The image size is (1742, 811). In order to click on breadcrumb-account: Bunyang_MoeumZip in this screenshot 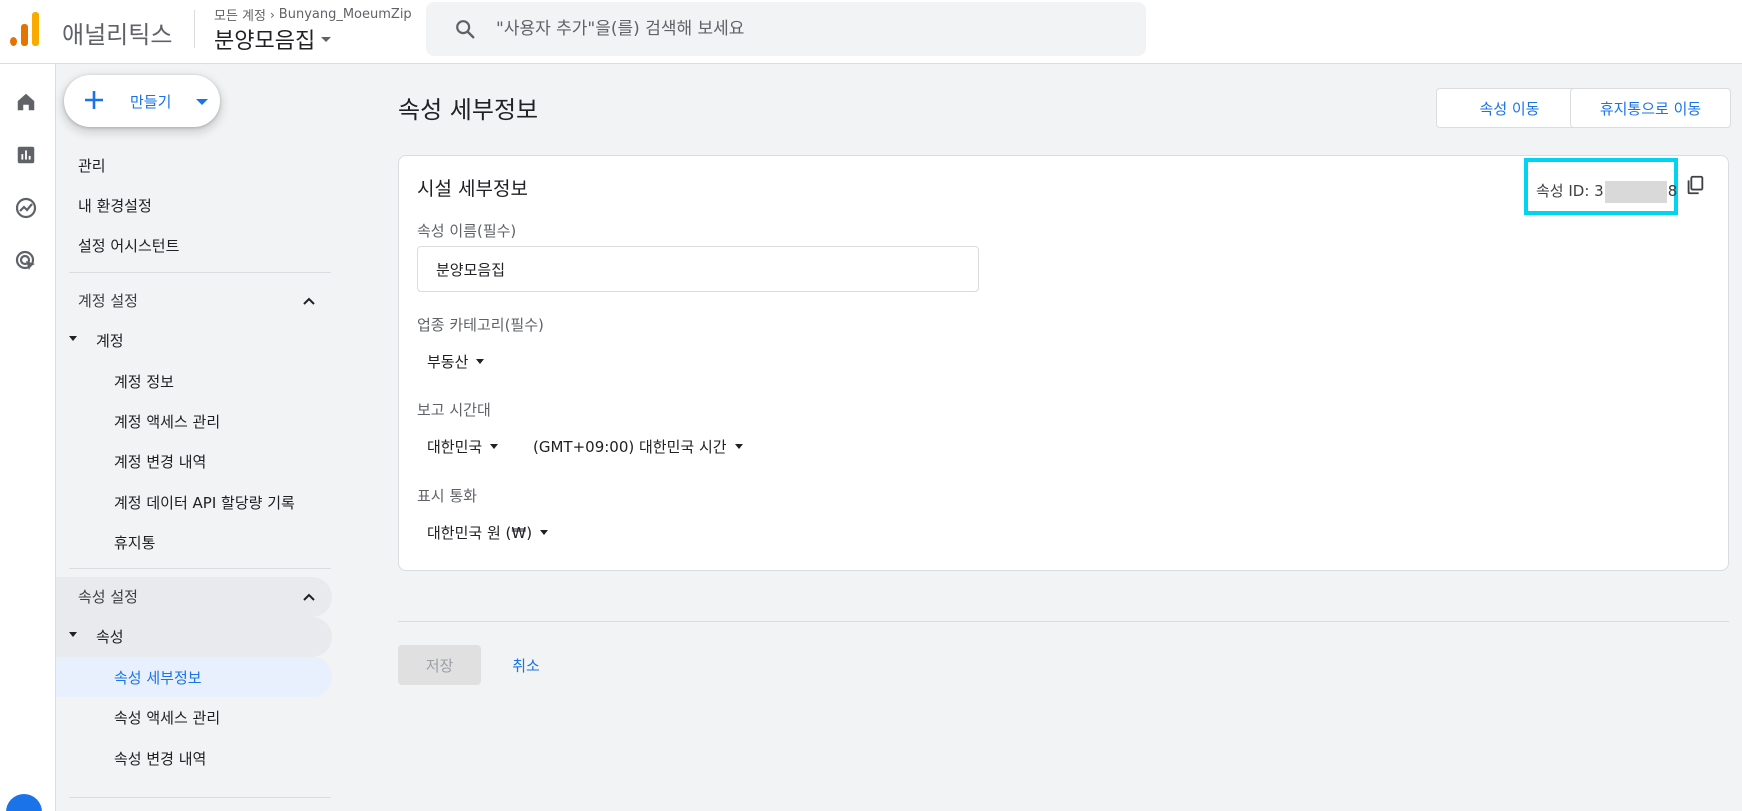, I will do `click(345, 14)`.